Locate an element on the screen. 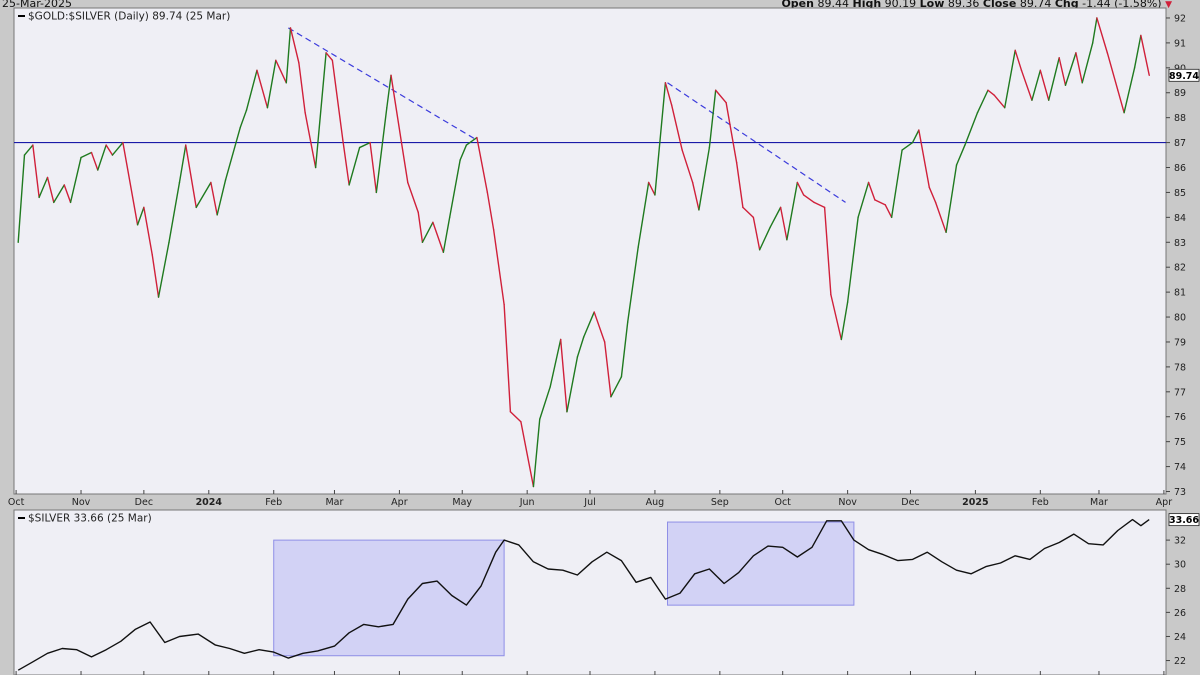  ratio-y-tick-label: 76 is located at coordinates (1180, 417).